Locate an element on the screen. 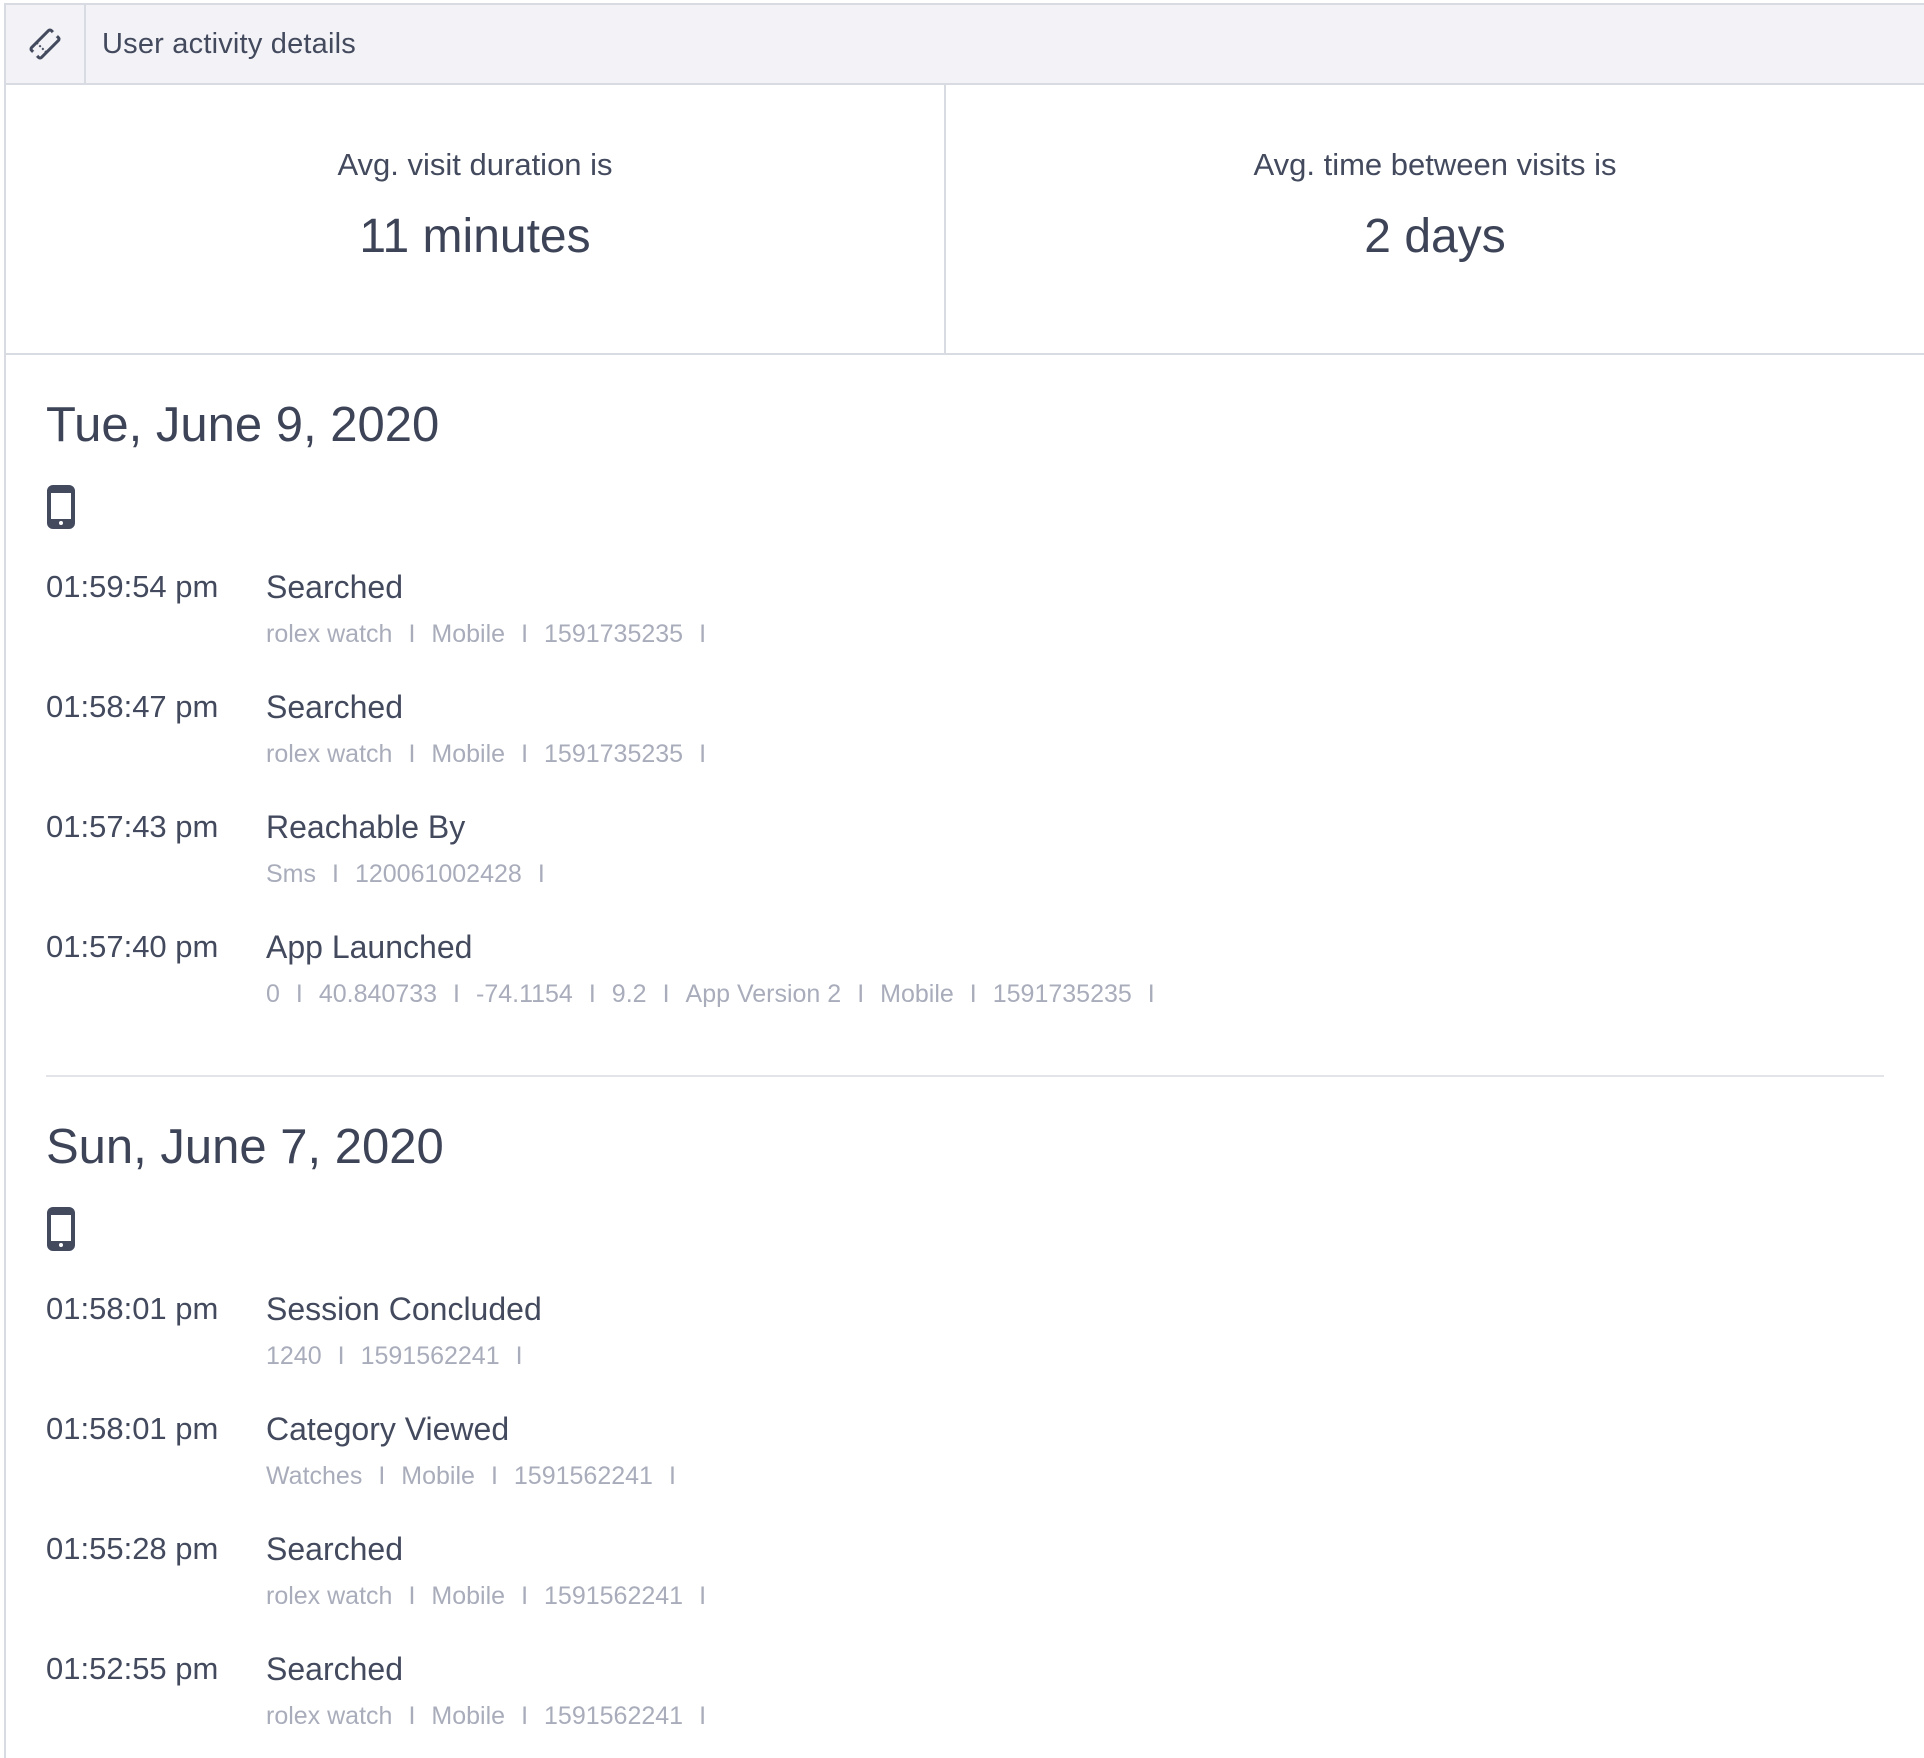 This screenshot has width=1924, height=1758. time-between-visits-label: Avg. time between visits is is located at coordinates (1435, 164).